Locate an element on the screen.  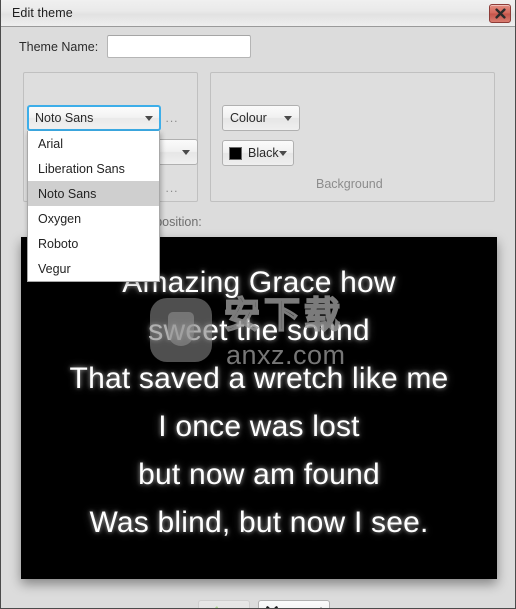
font-option-vegur: Vegur is located at coordinates (93, 268).